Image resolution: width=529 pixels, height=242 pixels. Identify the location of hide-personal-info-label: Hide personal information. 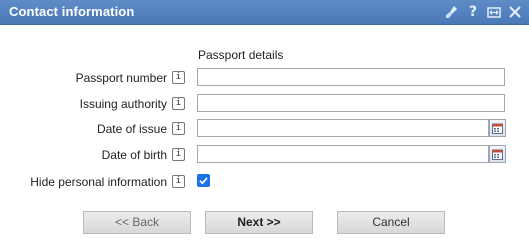
(98, 182).